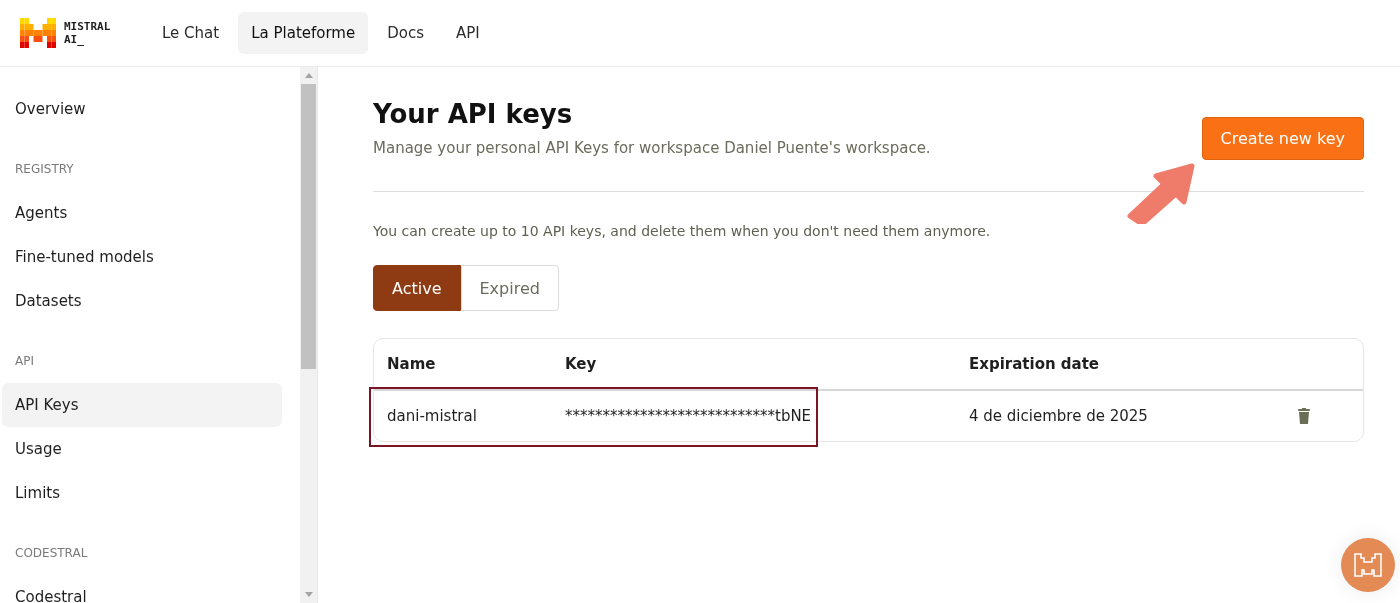 Image resolution: width=1400 pixels, height=603 pixels. I want to click on column-header: Name, so click(411, 364).